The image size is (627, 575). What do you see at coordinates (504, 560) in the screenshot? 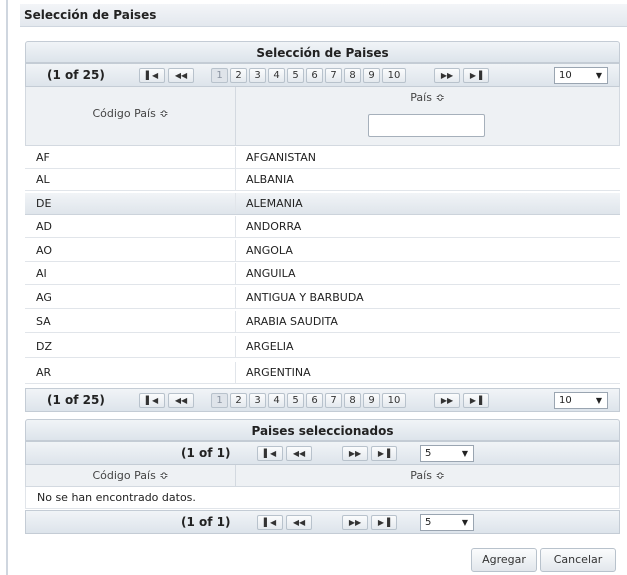
I see `add-button: Agregar` at bounding box center [504, 560].